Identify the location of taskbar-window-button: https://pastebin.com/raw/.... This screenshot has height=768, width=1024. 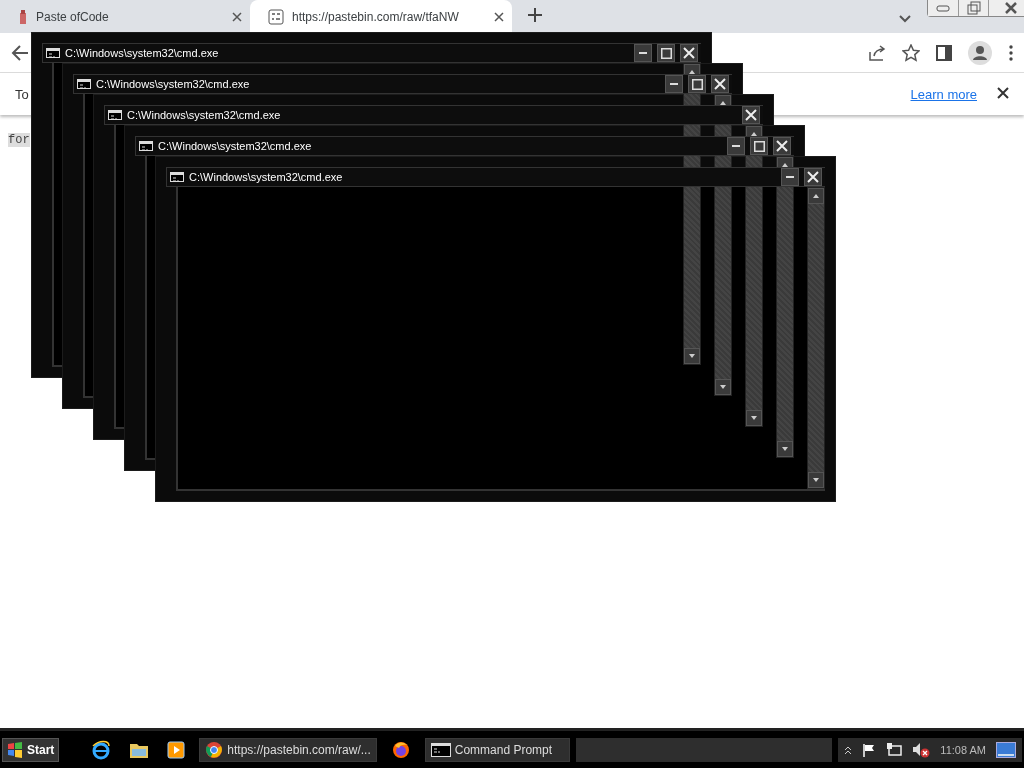
(288, 749).